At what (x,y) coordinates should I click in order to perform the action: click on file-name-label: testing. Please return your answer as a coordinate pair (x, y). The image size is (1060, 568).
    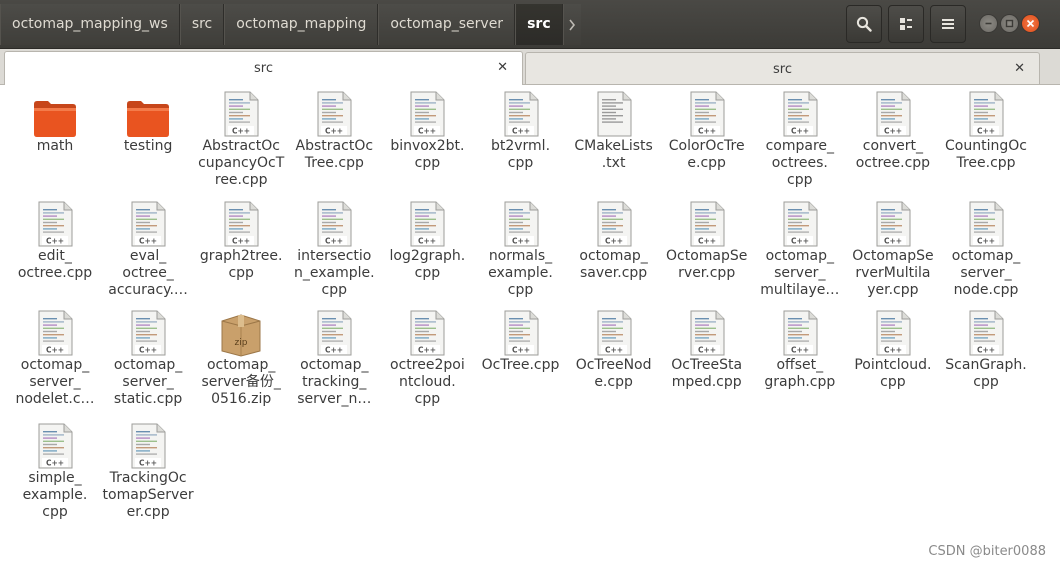
    Looking at the image, I should click on (148, 146).